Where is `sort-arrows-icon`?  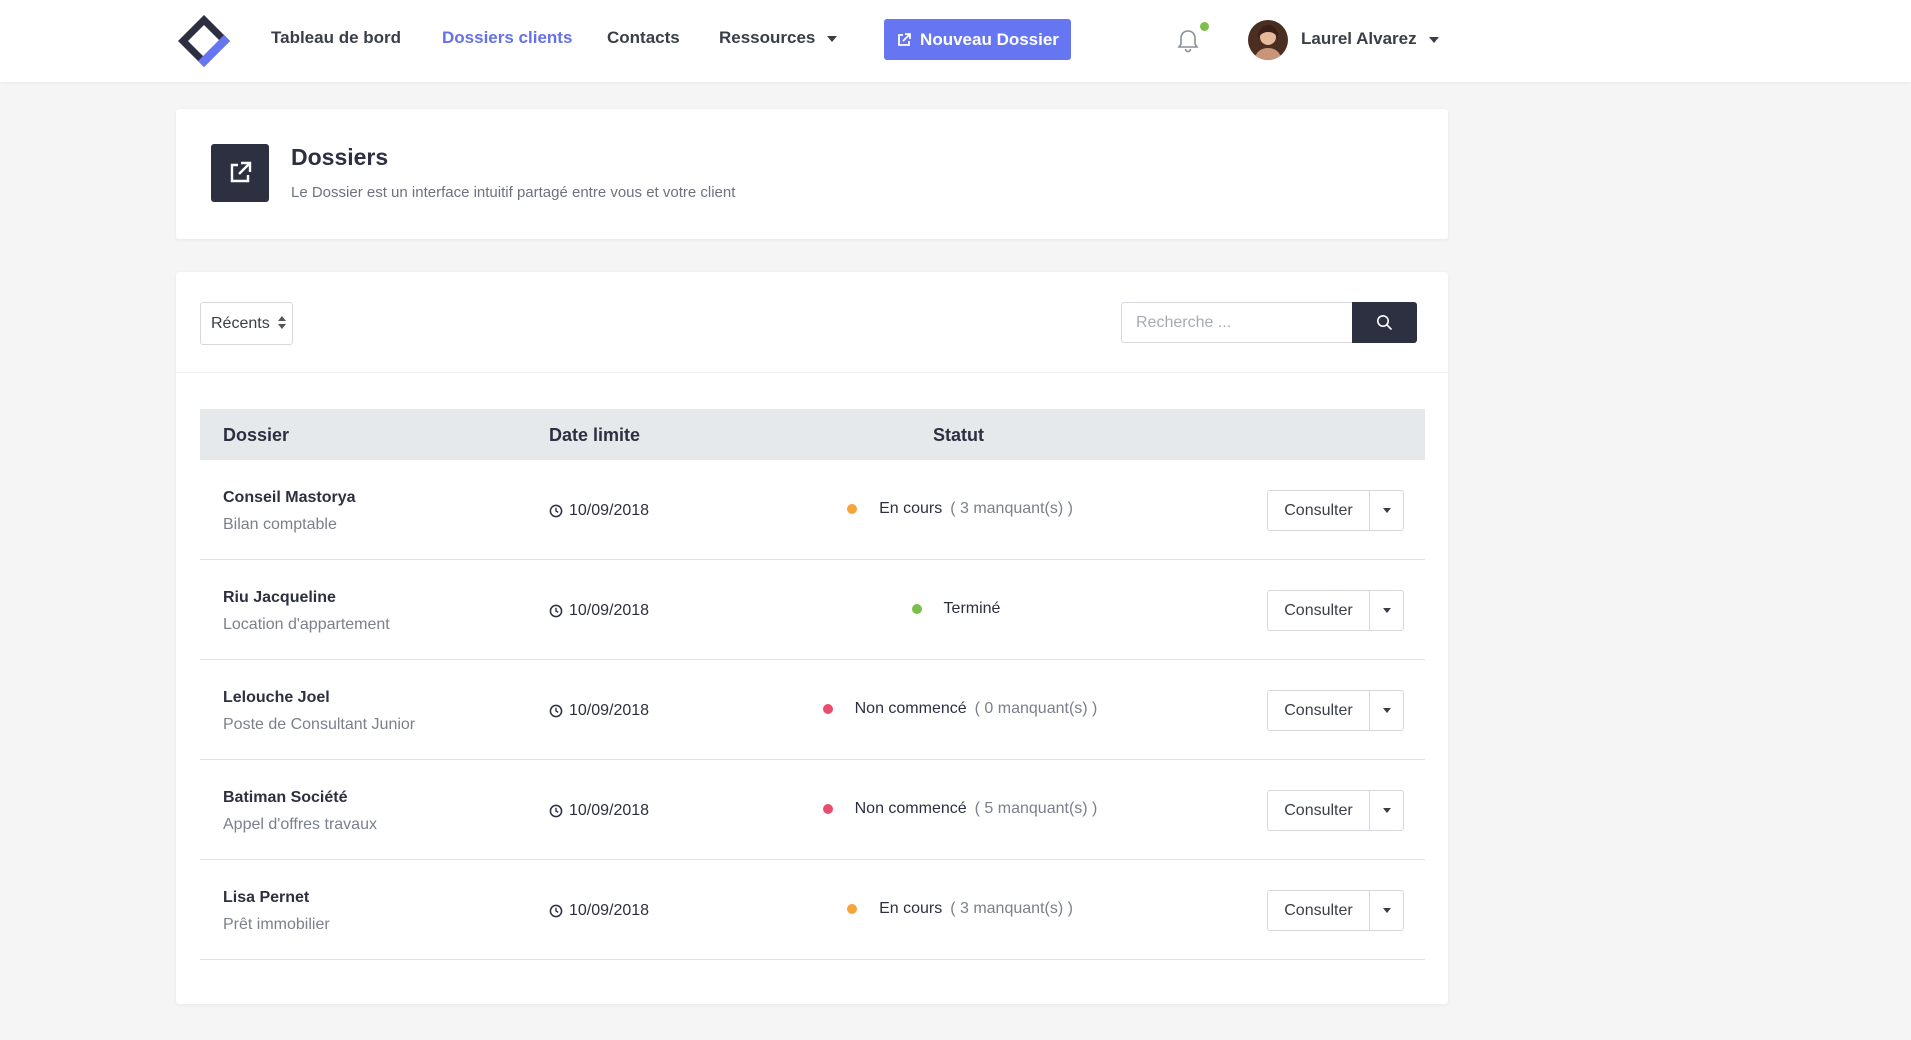 sort-arrows-icon is located at coordinates (282, 322).